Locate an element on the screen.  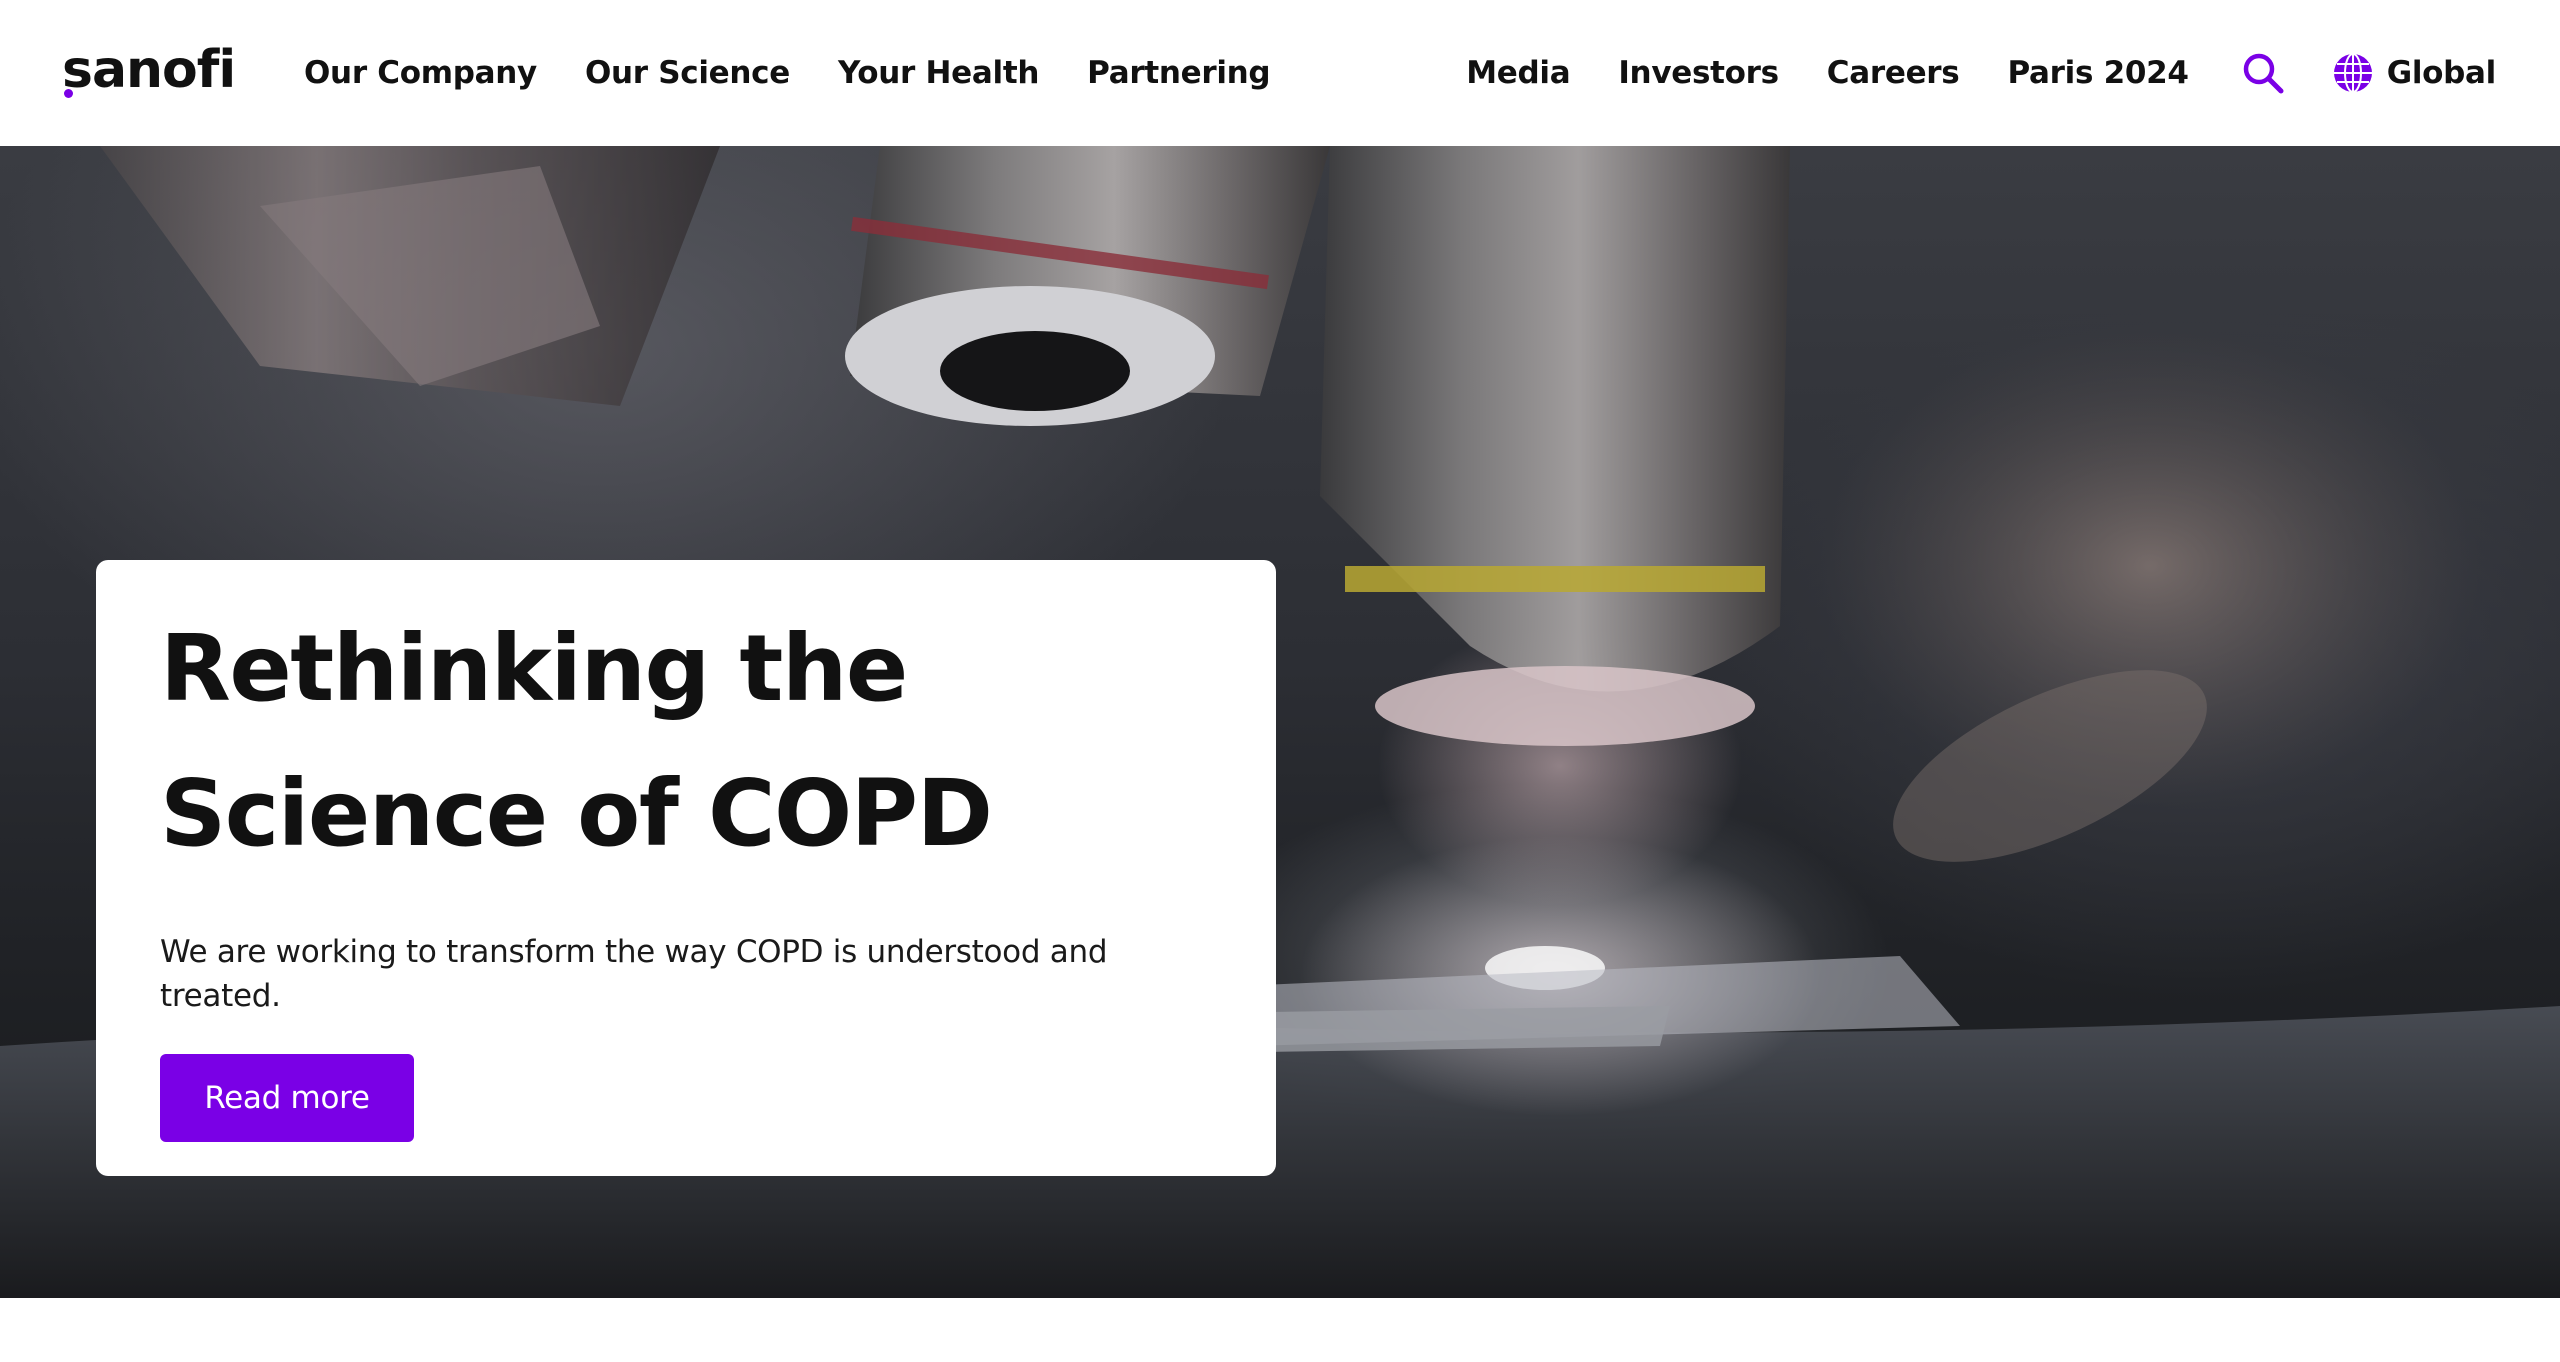
search-button is located at coordinates (2263, 73).